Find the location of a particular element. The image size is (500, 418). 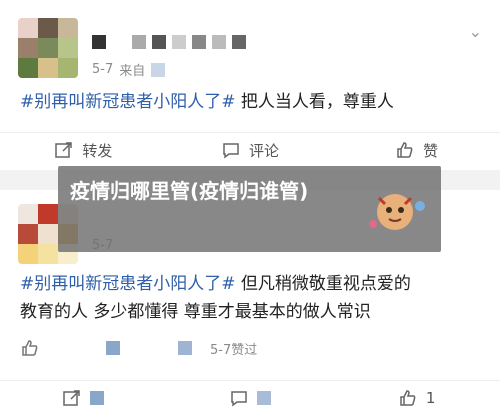

post-text: #别再叫新冠患者小阳人了# 把人当人看，尊重人 is located at coordinates (250, 102).